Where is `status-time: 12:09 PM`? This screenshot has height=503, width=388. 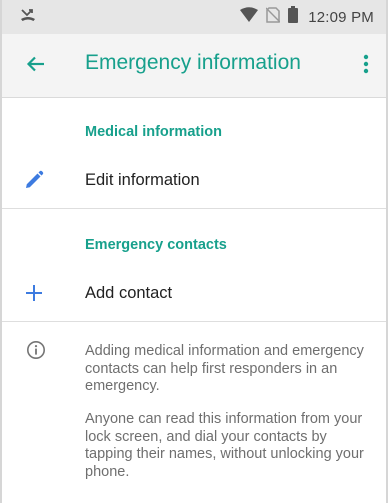
status-time: 12:09 PM is located at coordinates (341, 17).